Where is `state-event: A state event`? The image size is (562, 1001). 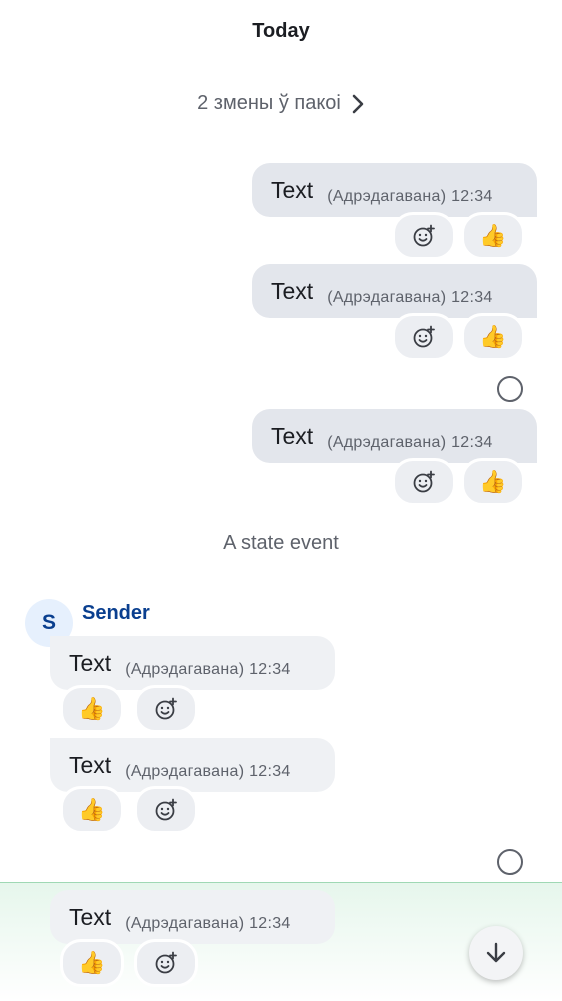
state-event: A state event is located at coordinates (281, 543).